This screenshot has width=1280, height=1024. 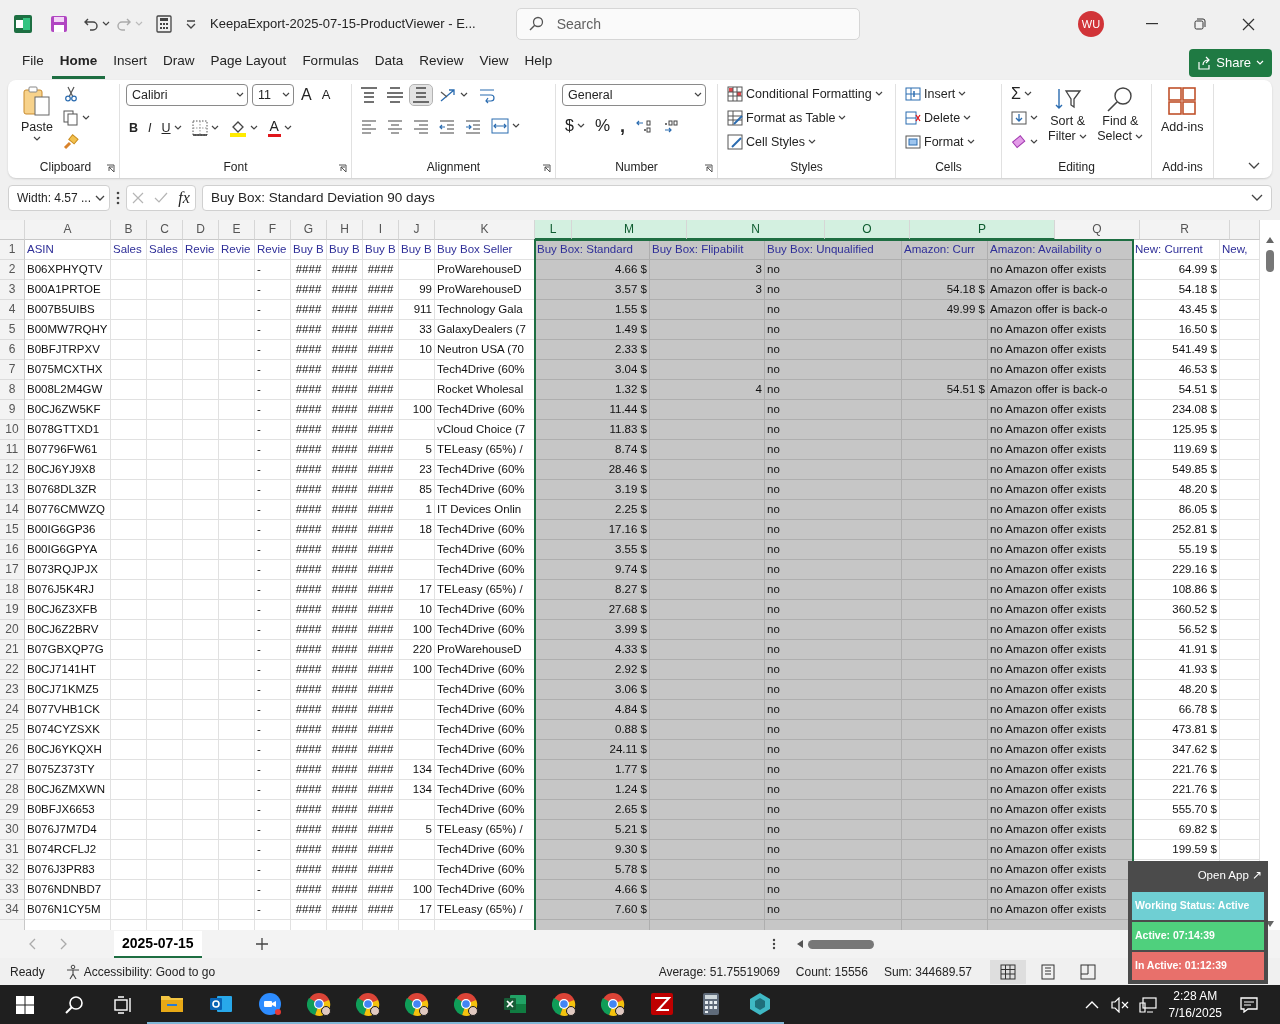 I want to click on row-number: 31, so click(x=12, y=850).